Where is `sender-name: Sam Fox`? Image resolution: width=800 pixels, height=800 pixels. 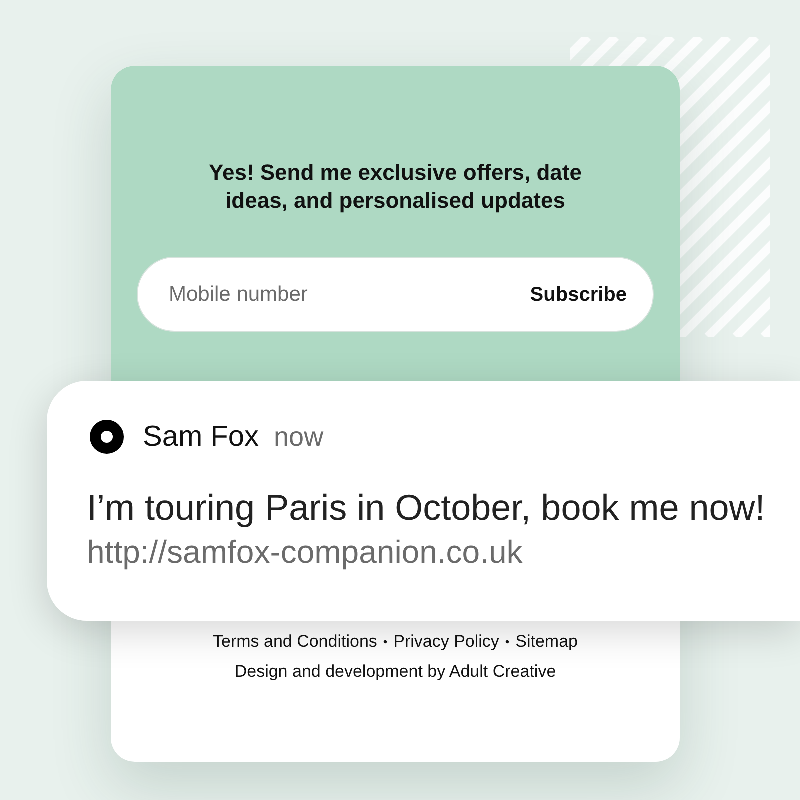
sender-name: Sam Fox is located at coordinates (201, 437).